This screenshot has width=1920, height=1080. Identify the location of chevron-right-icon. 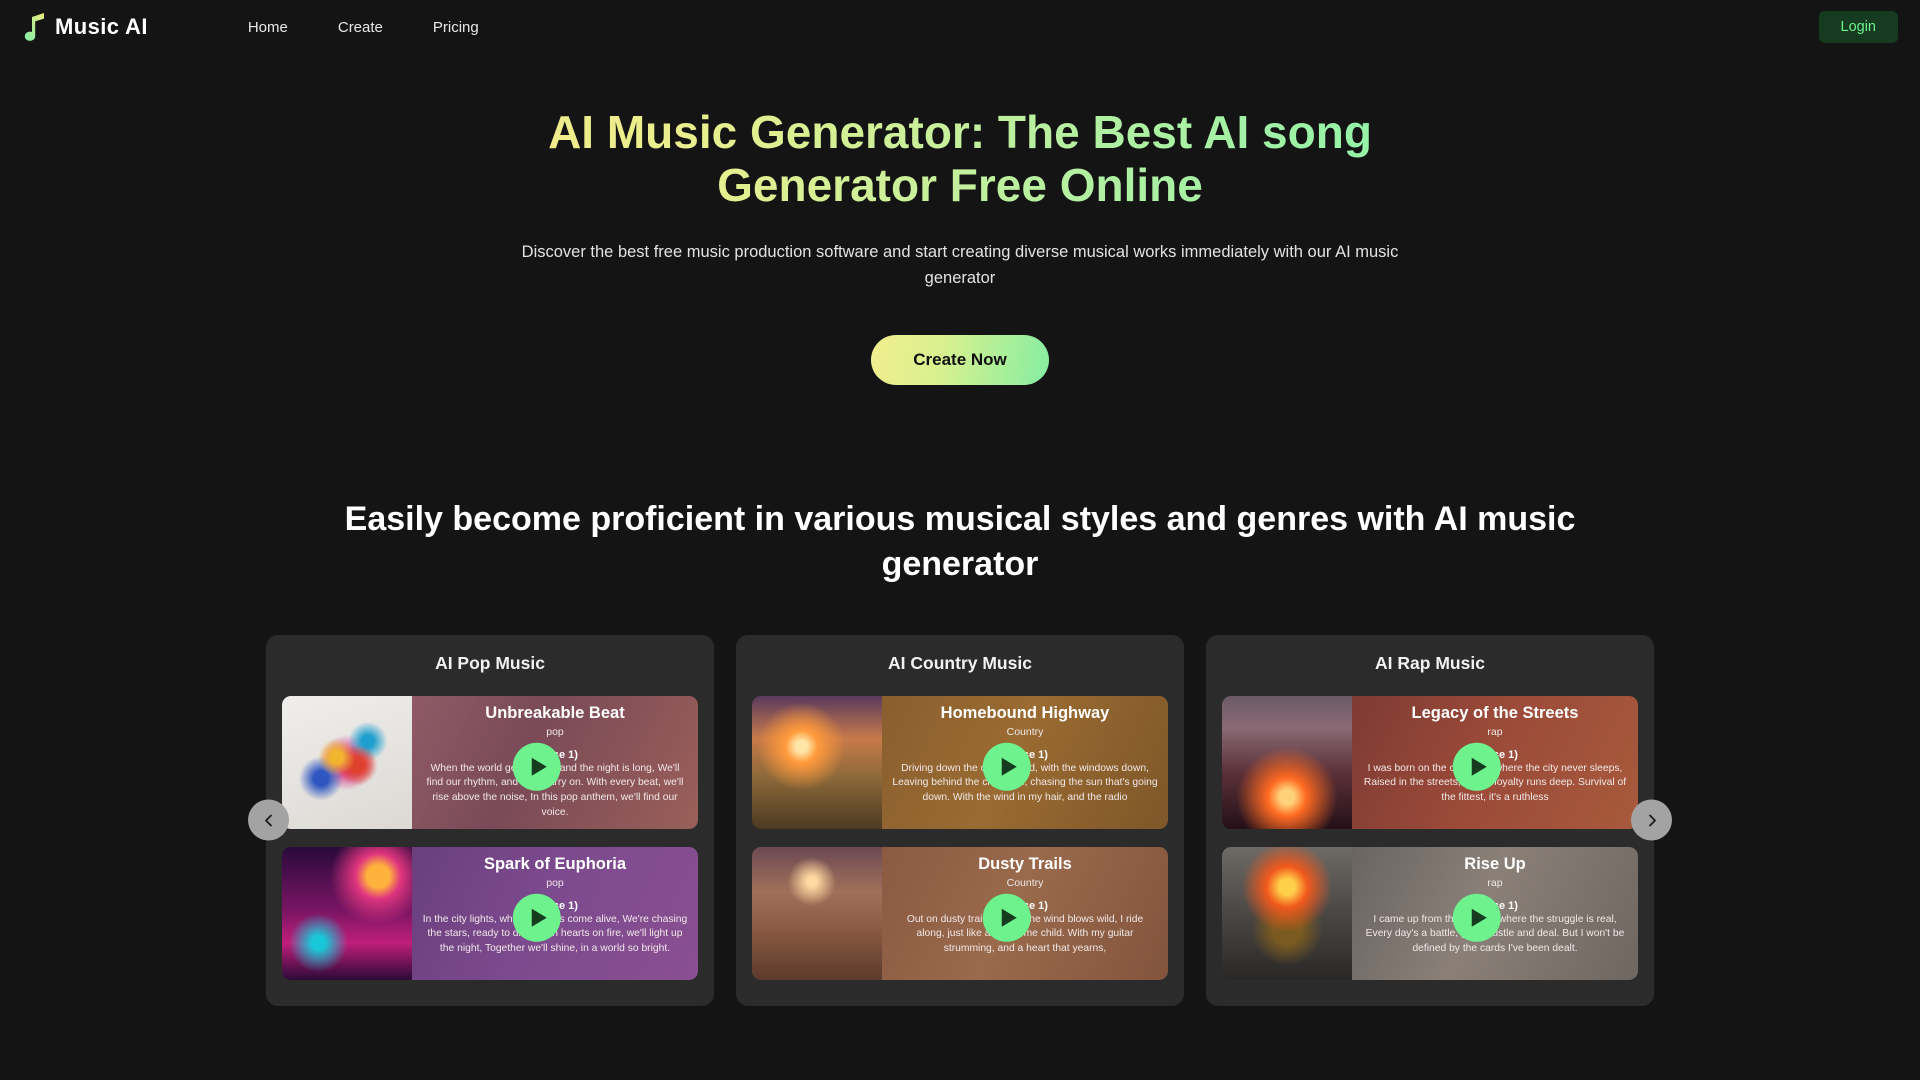
(1652, 820).